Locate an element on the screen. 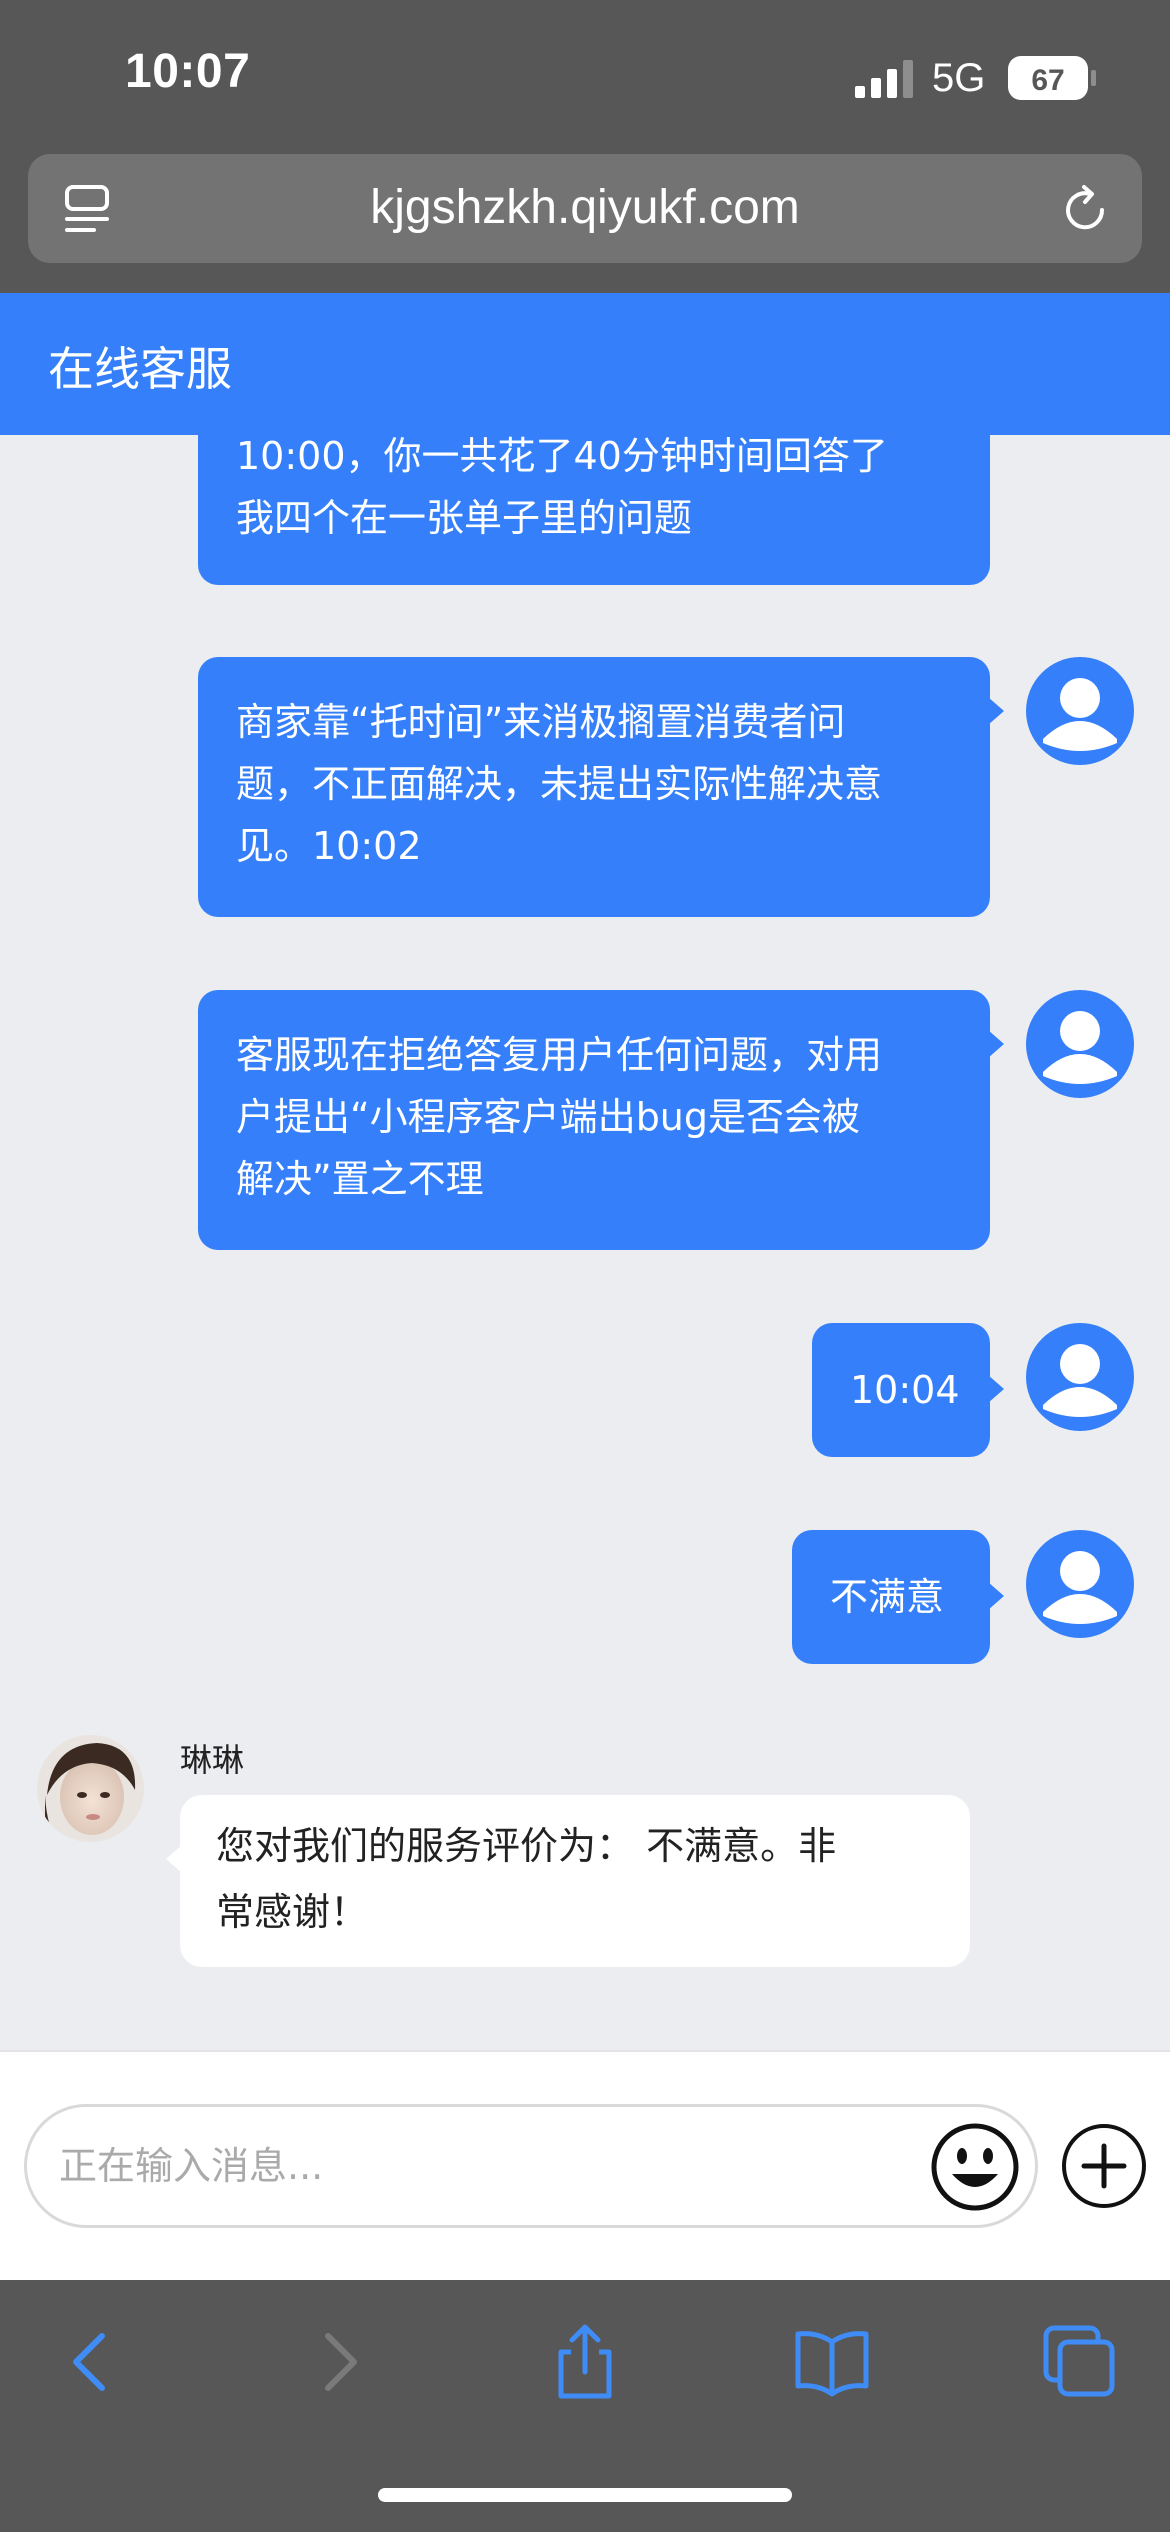 The height and width of the screenshot is (2532, 1170). url-bar: kjgshzkh.qiyukf.com is located at coordinates (585, 208).